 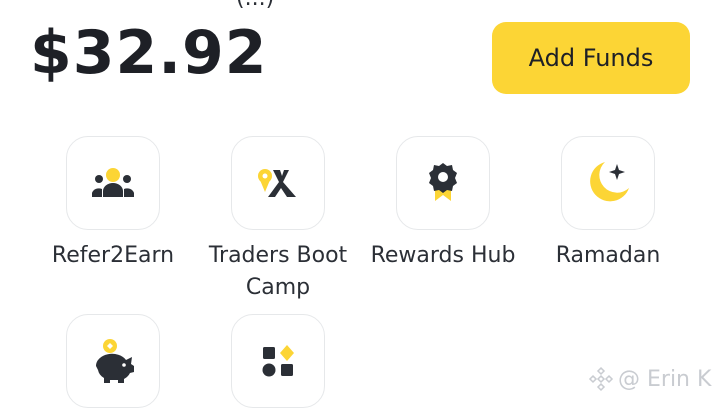 What do you see at coordinates (443, 182) in the screenshot?
I see `reward-badge-icon` at bounding box center [443, 182].